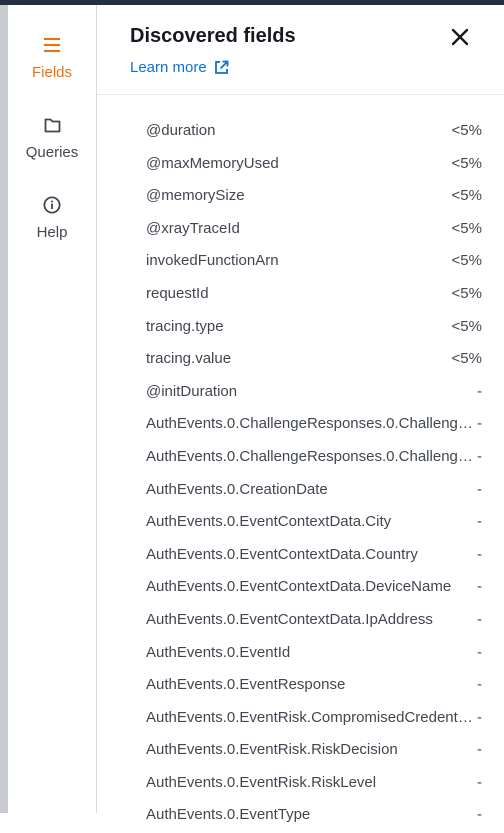 This screenshot has width=504, height=833. Describe the element at coordinates (310, 652) in the screenshot. I see `field-name: AuthEvents.0.EventId` at that location.